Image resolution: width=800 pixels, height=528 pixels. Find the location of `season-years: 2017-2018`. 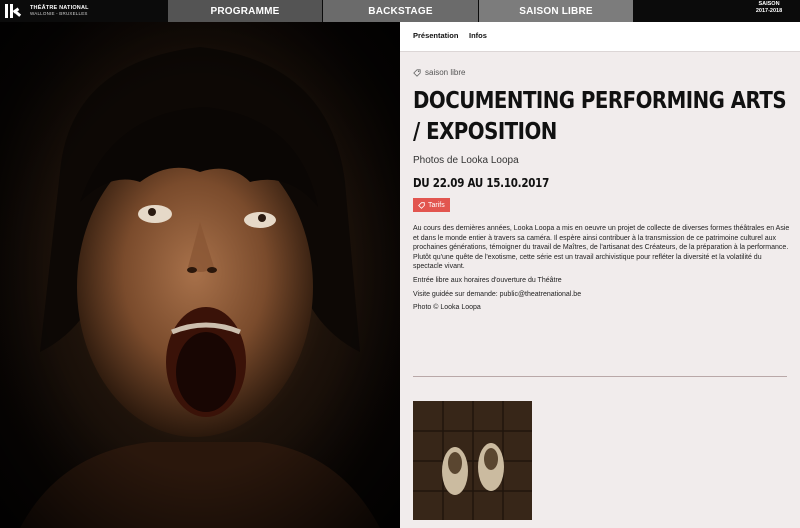

season-years: 2017-2018 is located at coordinates (769, 11).